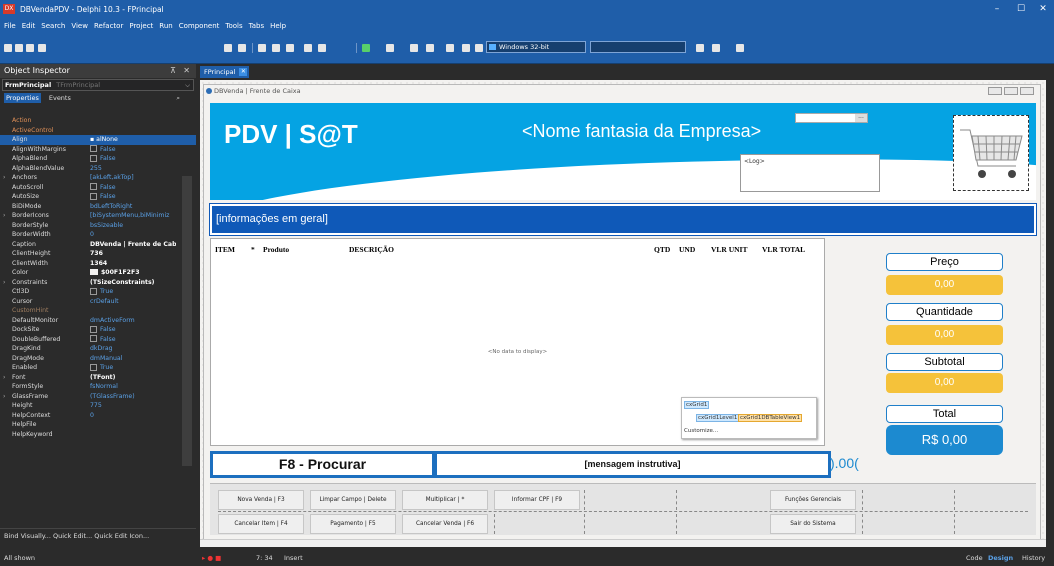  What do you see at coordinates (813, 500) in the screenshot?
I see `manager-functions-button: Funções Gerenciais` at bounding box center [813, 500].